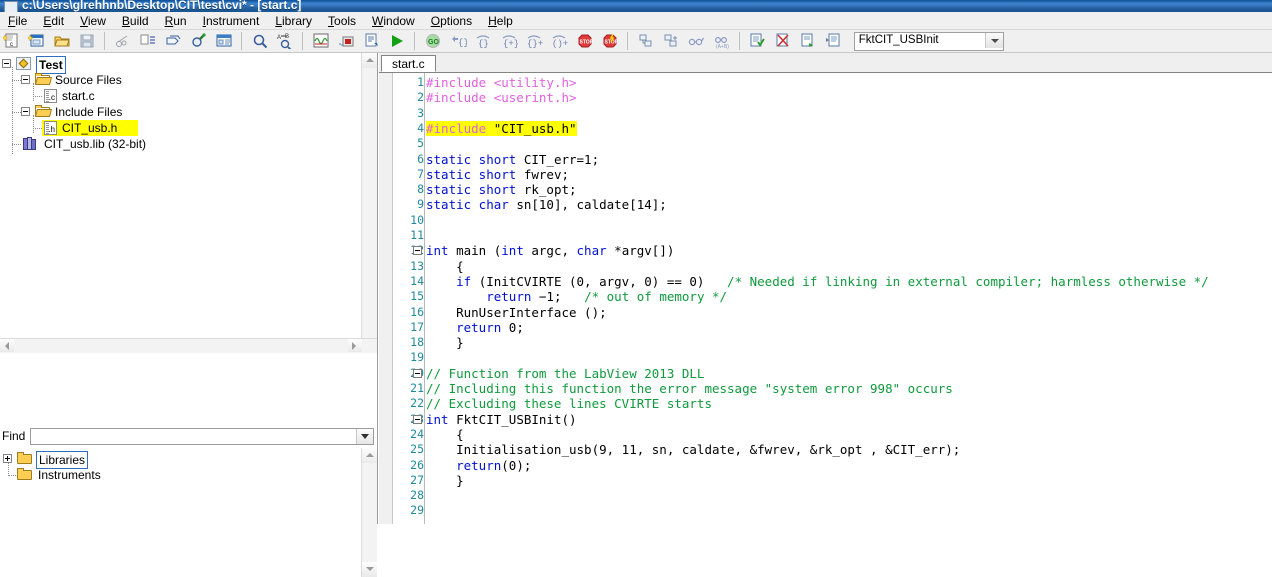 The image size is (1272, 577). Describe the element at coordinates (224, 41) in the screenshot. I see `view-panel-button` at that location.